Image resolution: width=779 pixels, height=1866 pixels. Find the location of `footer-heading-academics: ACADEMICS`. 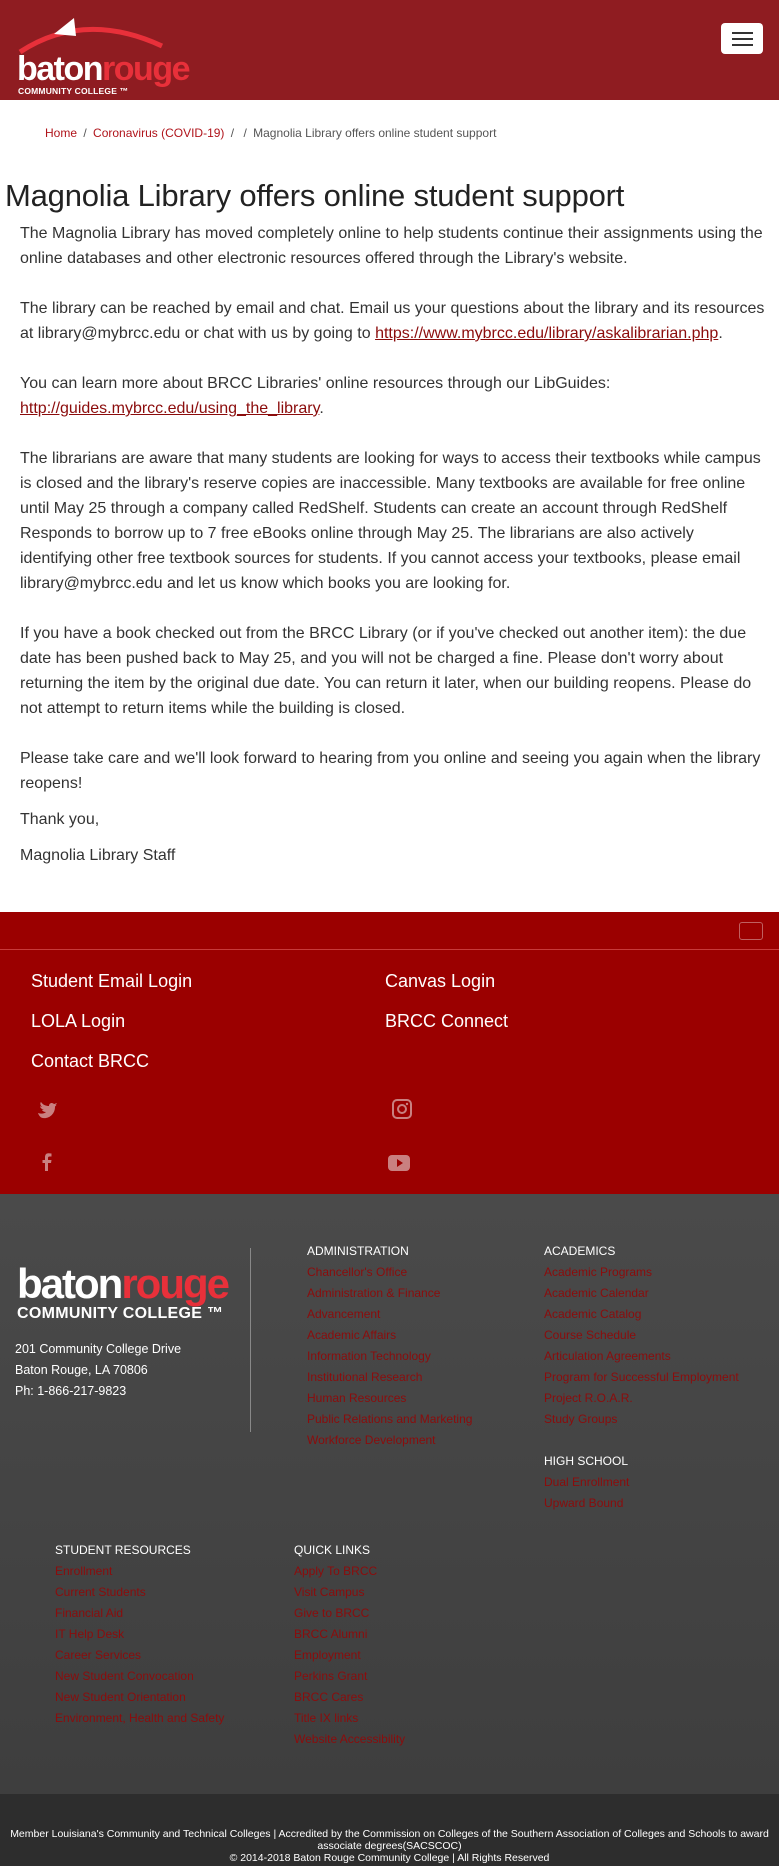

footer-heading-academics: ACADEMICS is located at coordinates (580, 1251).